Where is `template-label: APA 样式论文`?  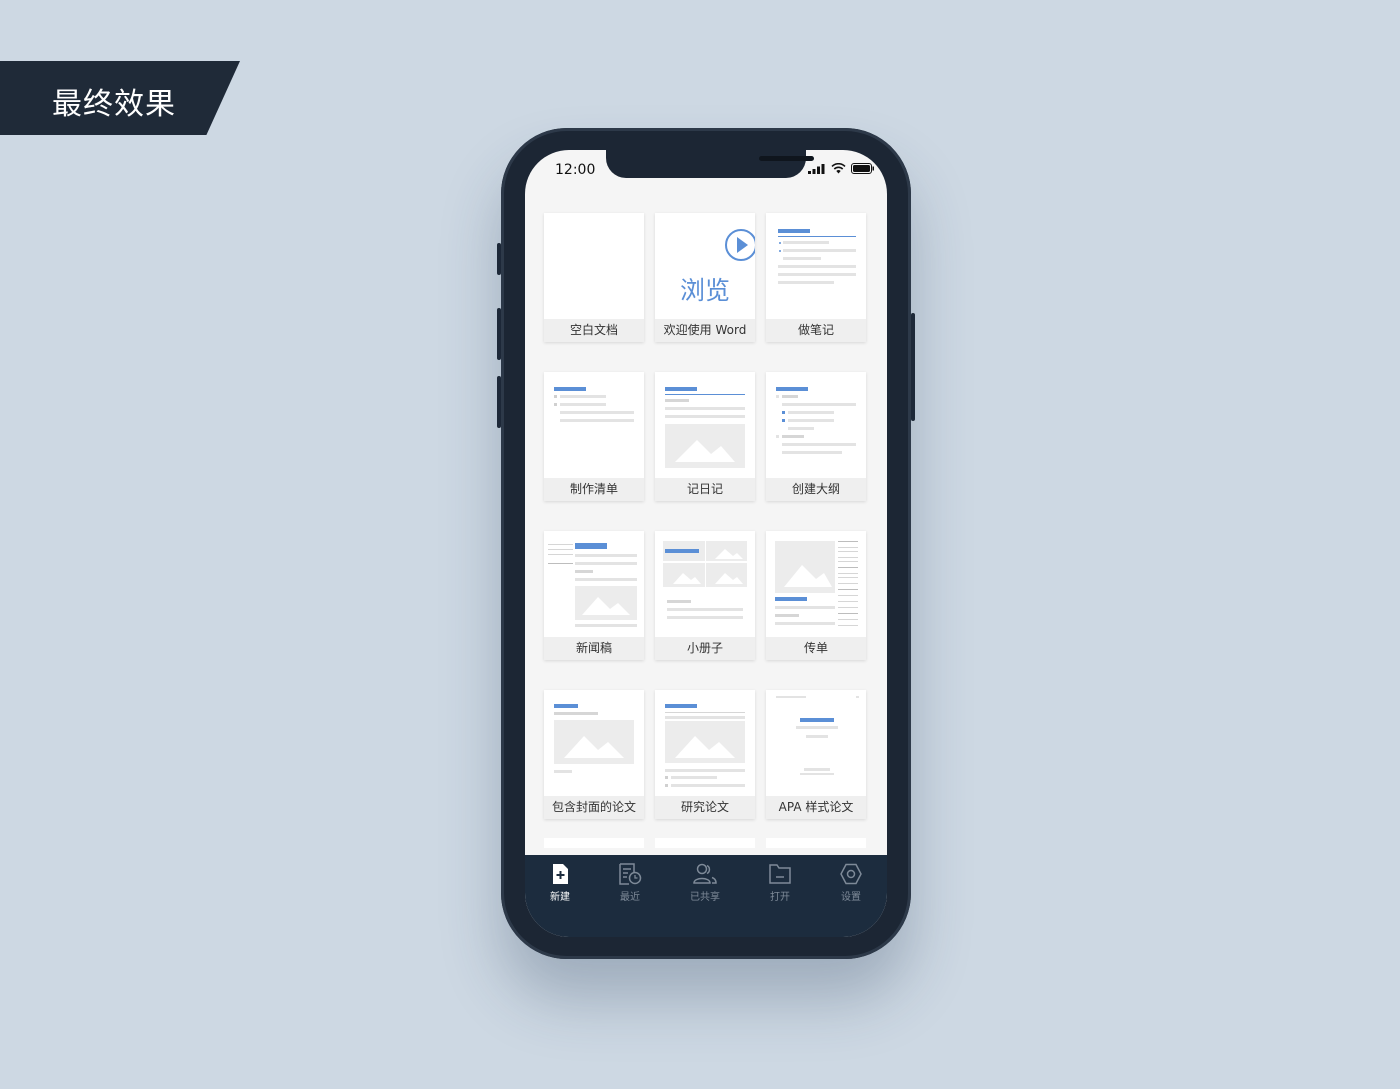 template-label: APA 样式论文 is located at coordinates (816, 807).